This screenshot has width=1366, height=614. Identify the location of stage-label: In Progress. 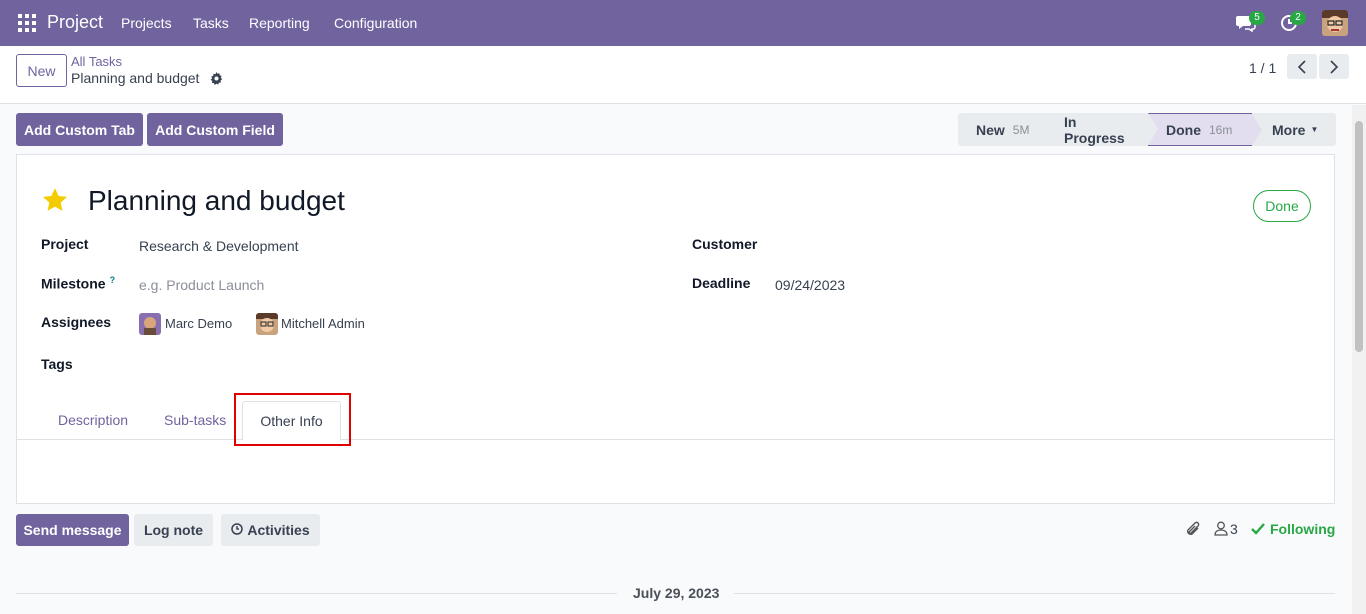
(1094, 129).